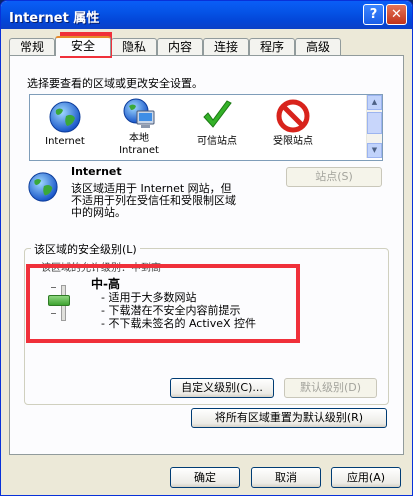 Image resolution: width=413 pixels, height=496 pixels. Describe the element at coordinates (286, 477) in the screenshot. I see `cancel-button: 取消` at that location.